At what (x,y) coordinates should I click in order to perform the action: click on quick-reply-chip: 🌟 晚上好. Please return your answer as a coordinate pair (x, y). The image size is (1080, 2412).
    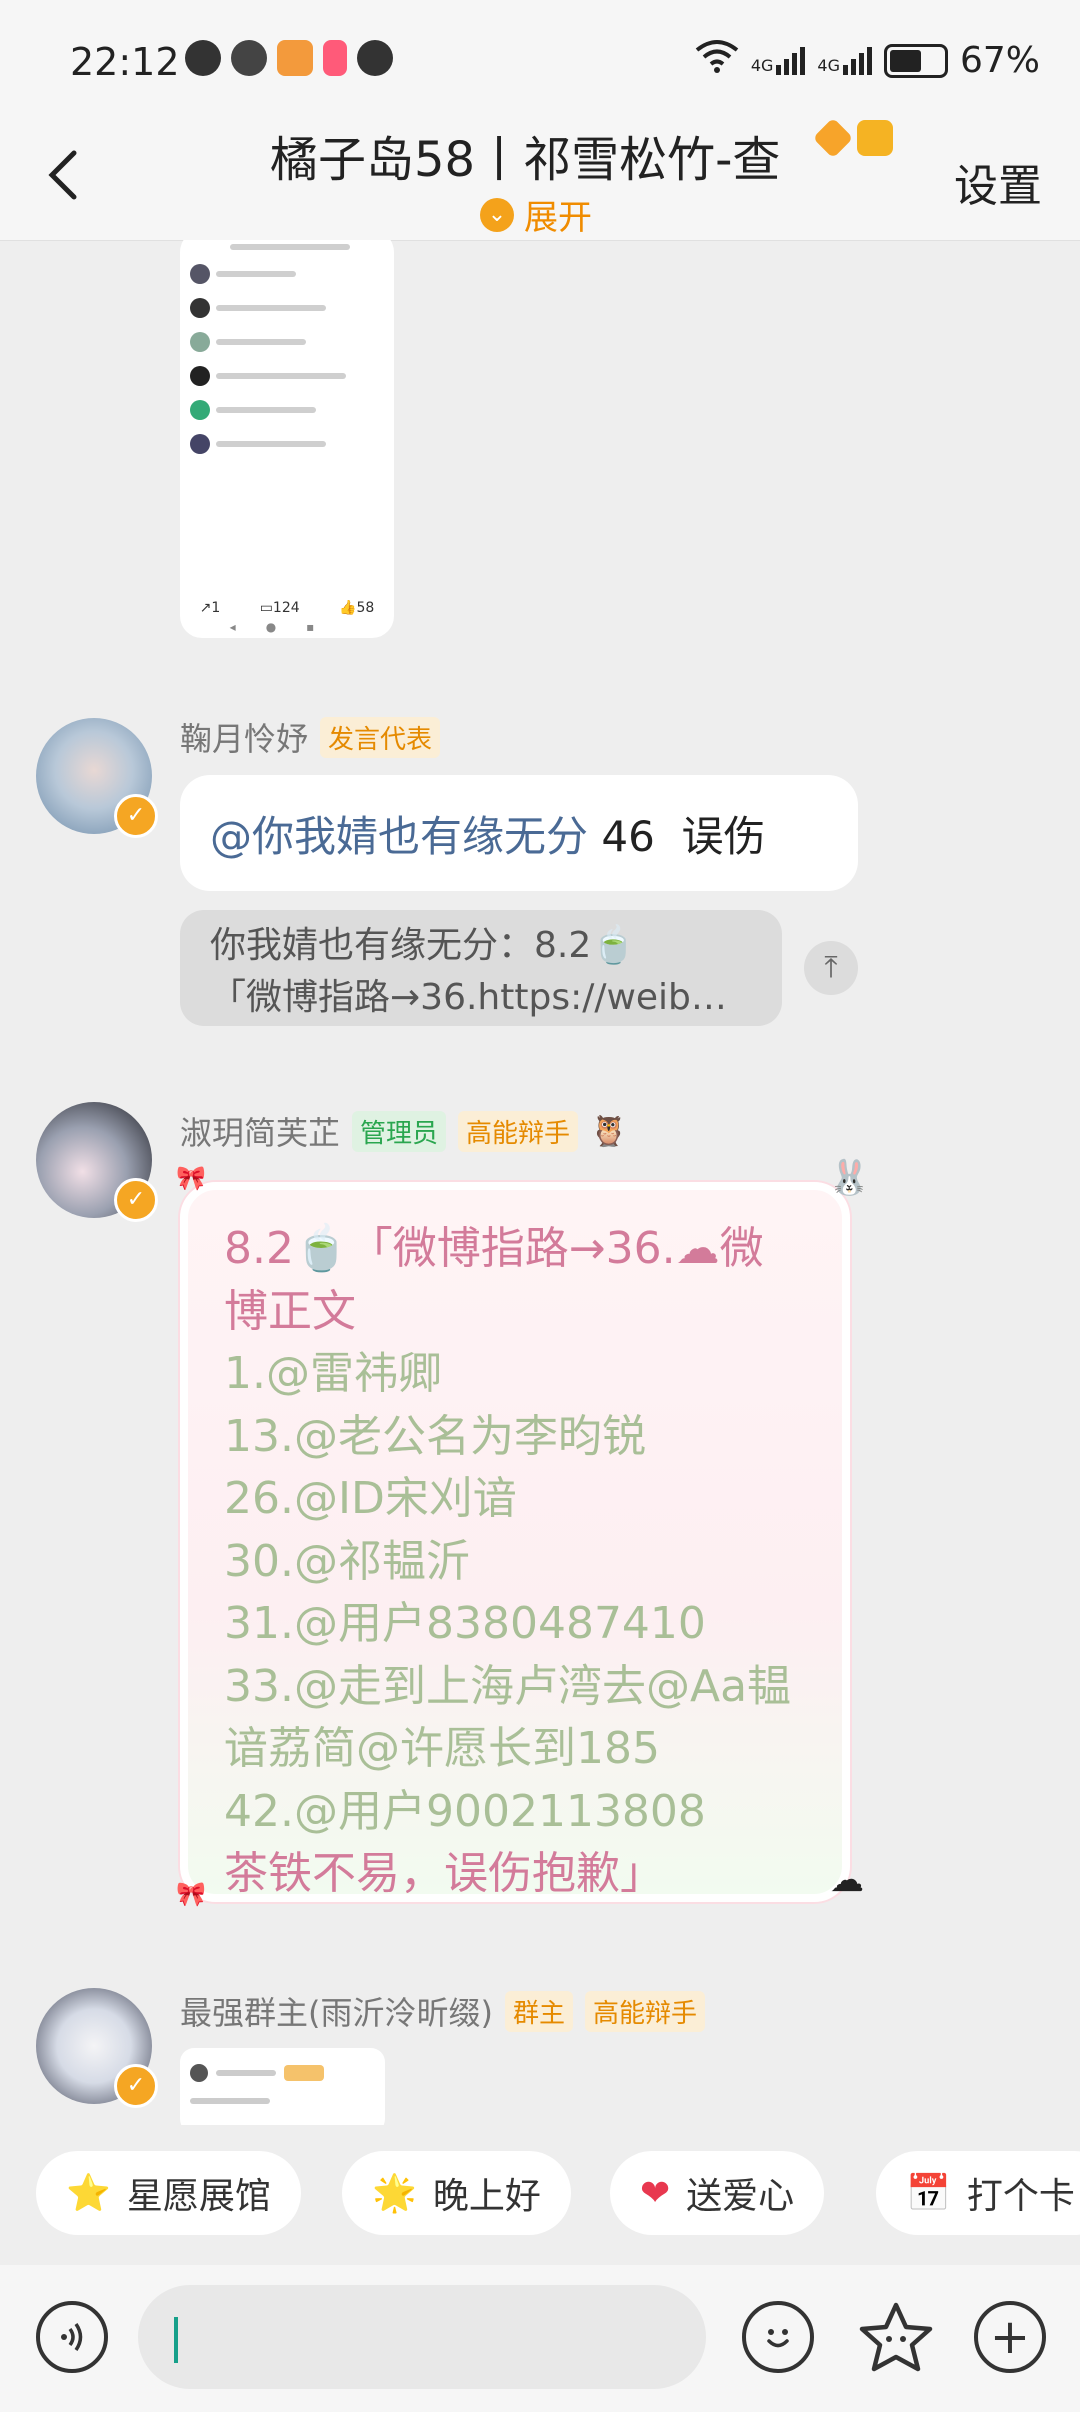
    Looking at the image, I should click on (456, 2193).